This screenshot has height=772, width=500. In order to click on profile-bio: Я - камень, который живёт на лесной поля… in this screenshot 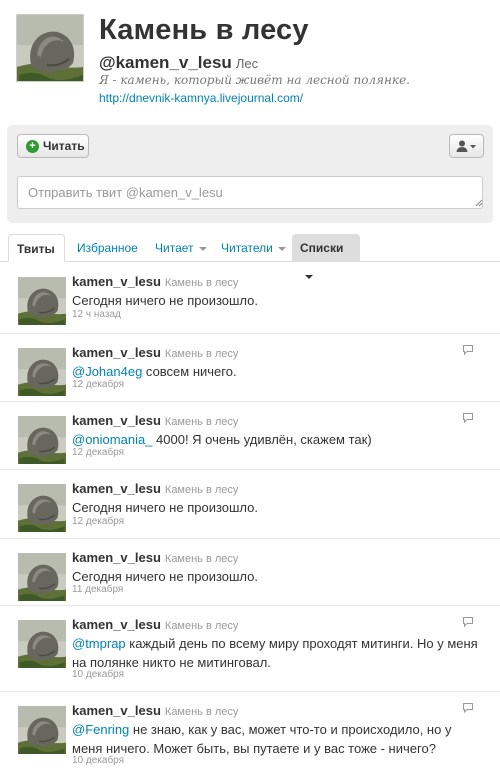, I will do `click(254, 80)`.